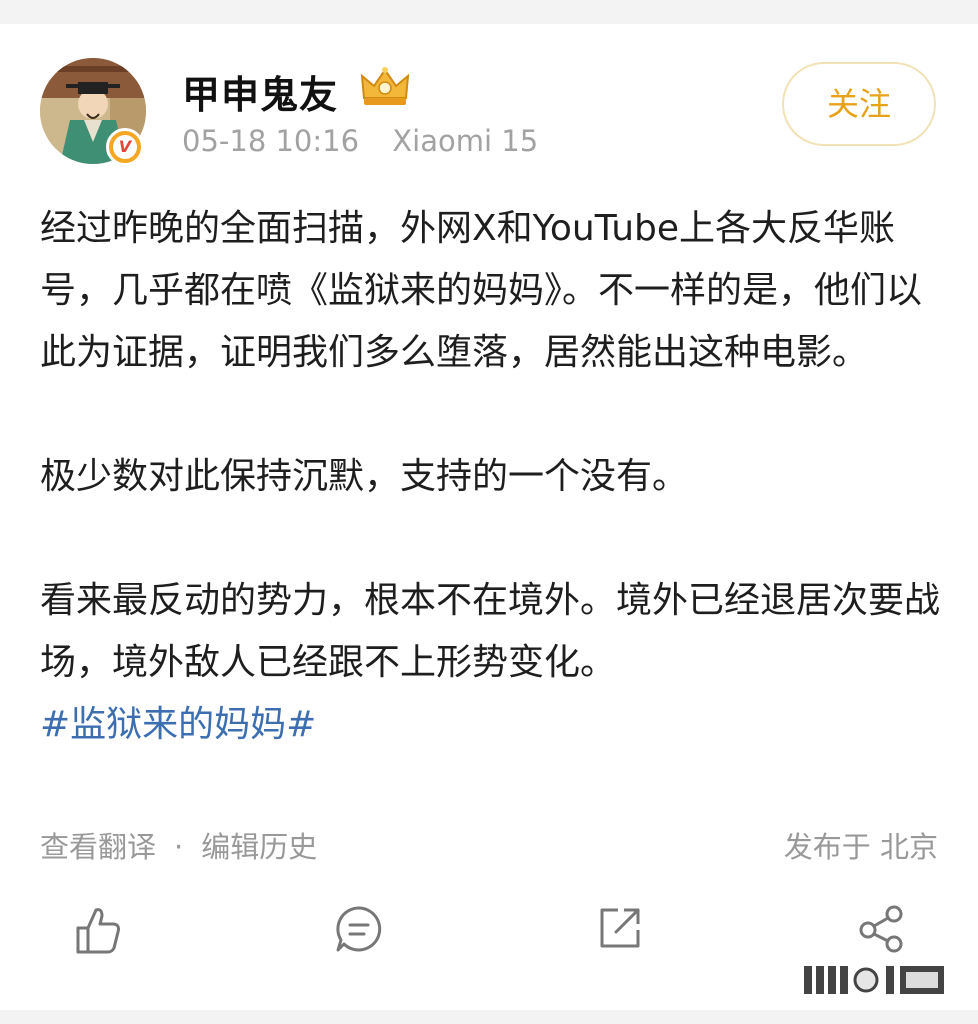 This screenshot has height=1024, width=978. What do you see at coordinates (860, 847) in the screenshot?
I see `post-location: 发布于 北京` at bounding box center [860, 847].